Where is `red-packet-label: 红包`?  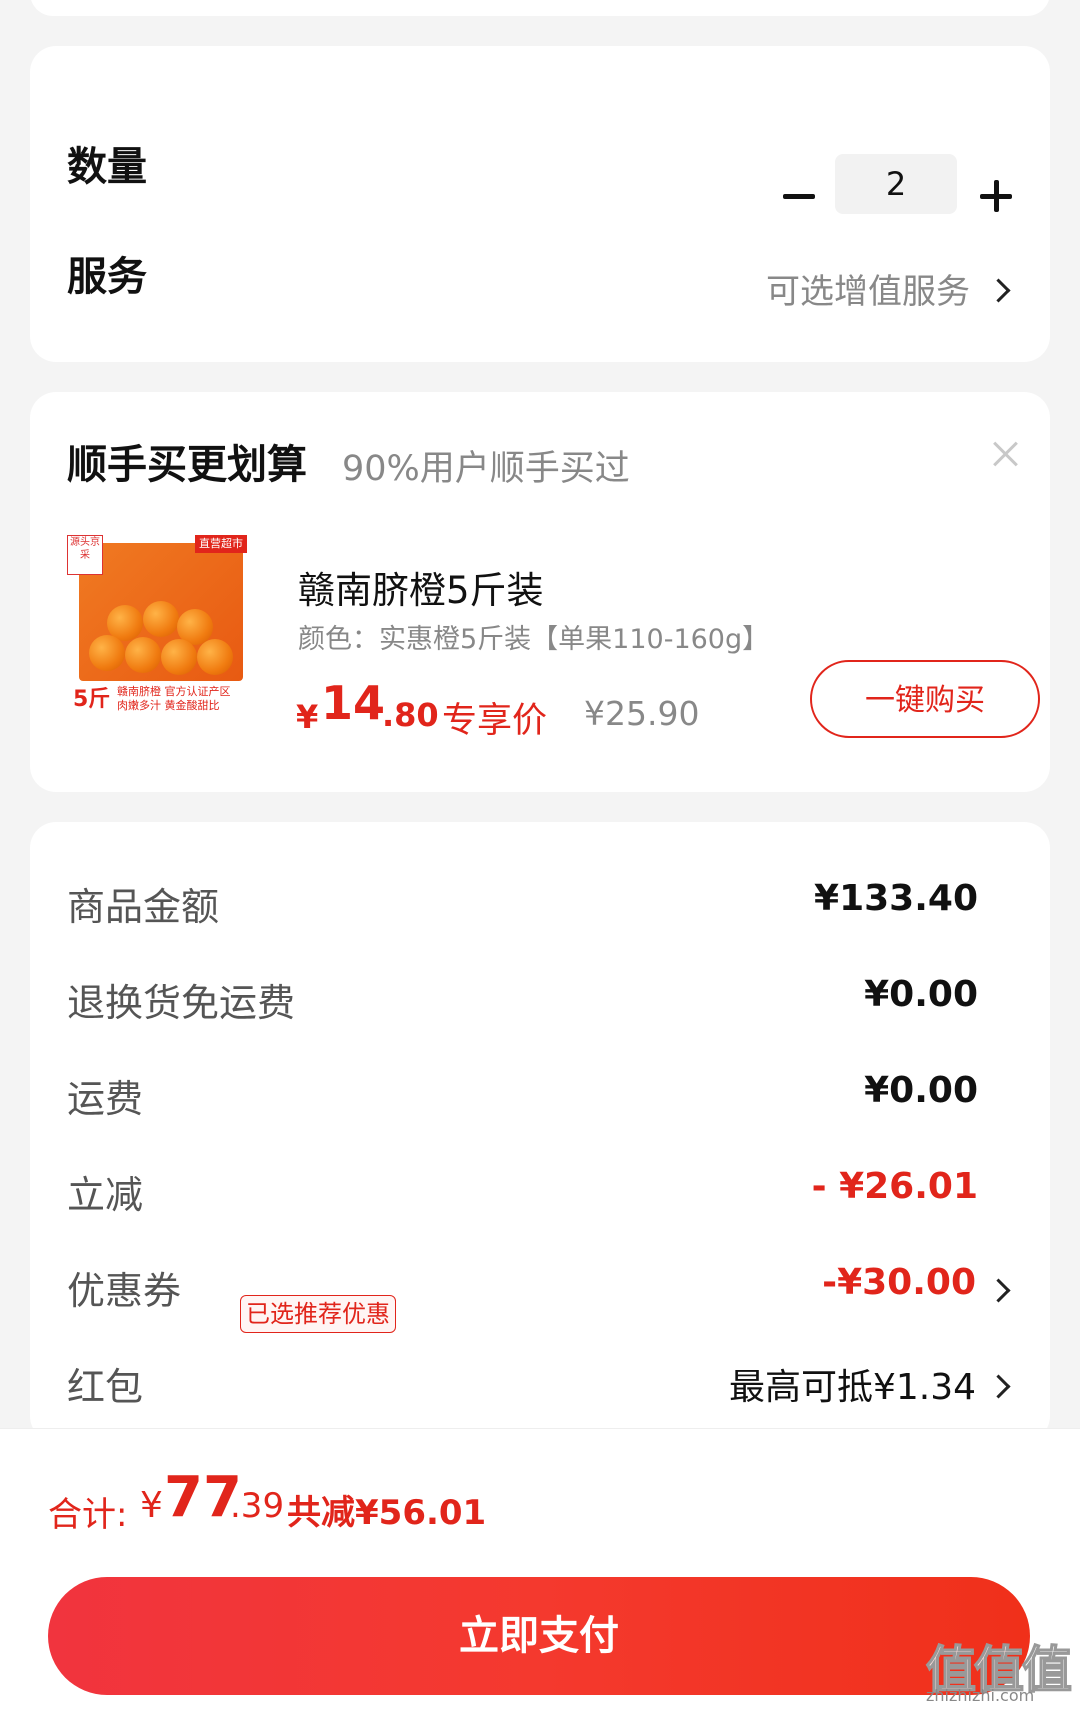
red-packet-label: 红包 is located at coordinates (105, 1387).